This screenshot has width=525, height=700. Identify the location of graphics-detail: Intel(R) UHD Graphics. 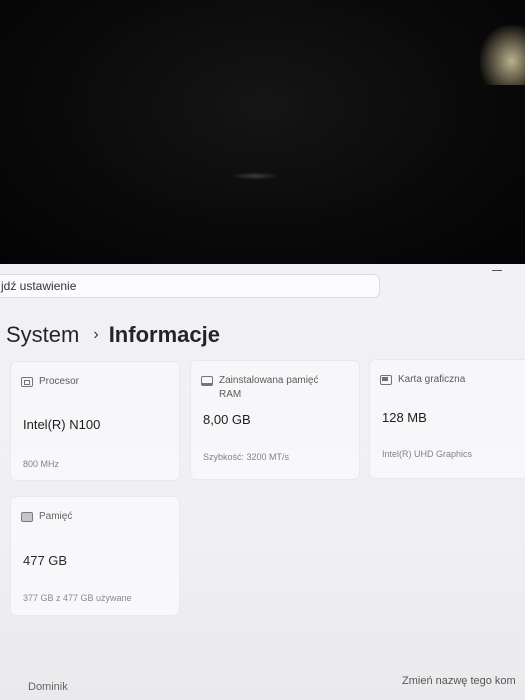
(427, 454).